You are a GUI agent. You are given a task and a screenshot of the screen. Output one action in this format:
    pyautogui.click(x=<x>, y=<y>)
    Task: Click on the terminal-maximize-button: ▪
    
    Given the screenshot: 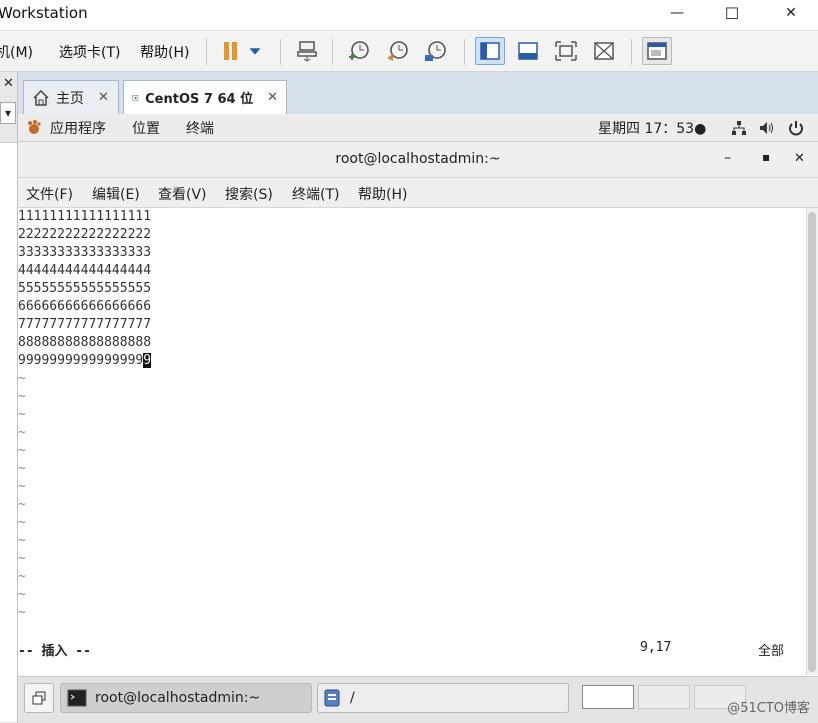 What is the action you would take?
    pyautogui.click(x=766, y=157)
    